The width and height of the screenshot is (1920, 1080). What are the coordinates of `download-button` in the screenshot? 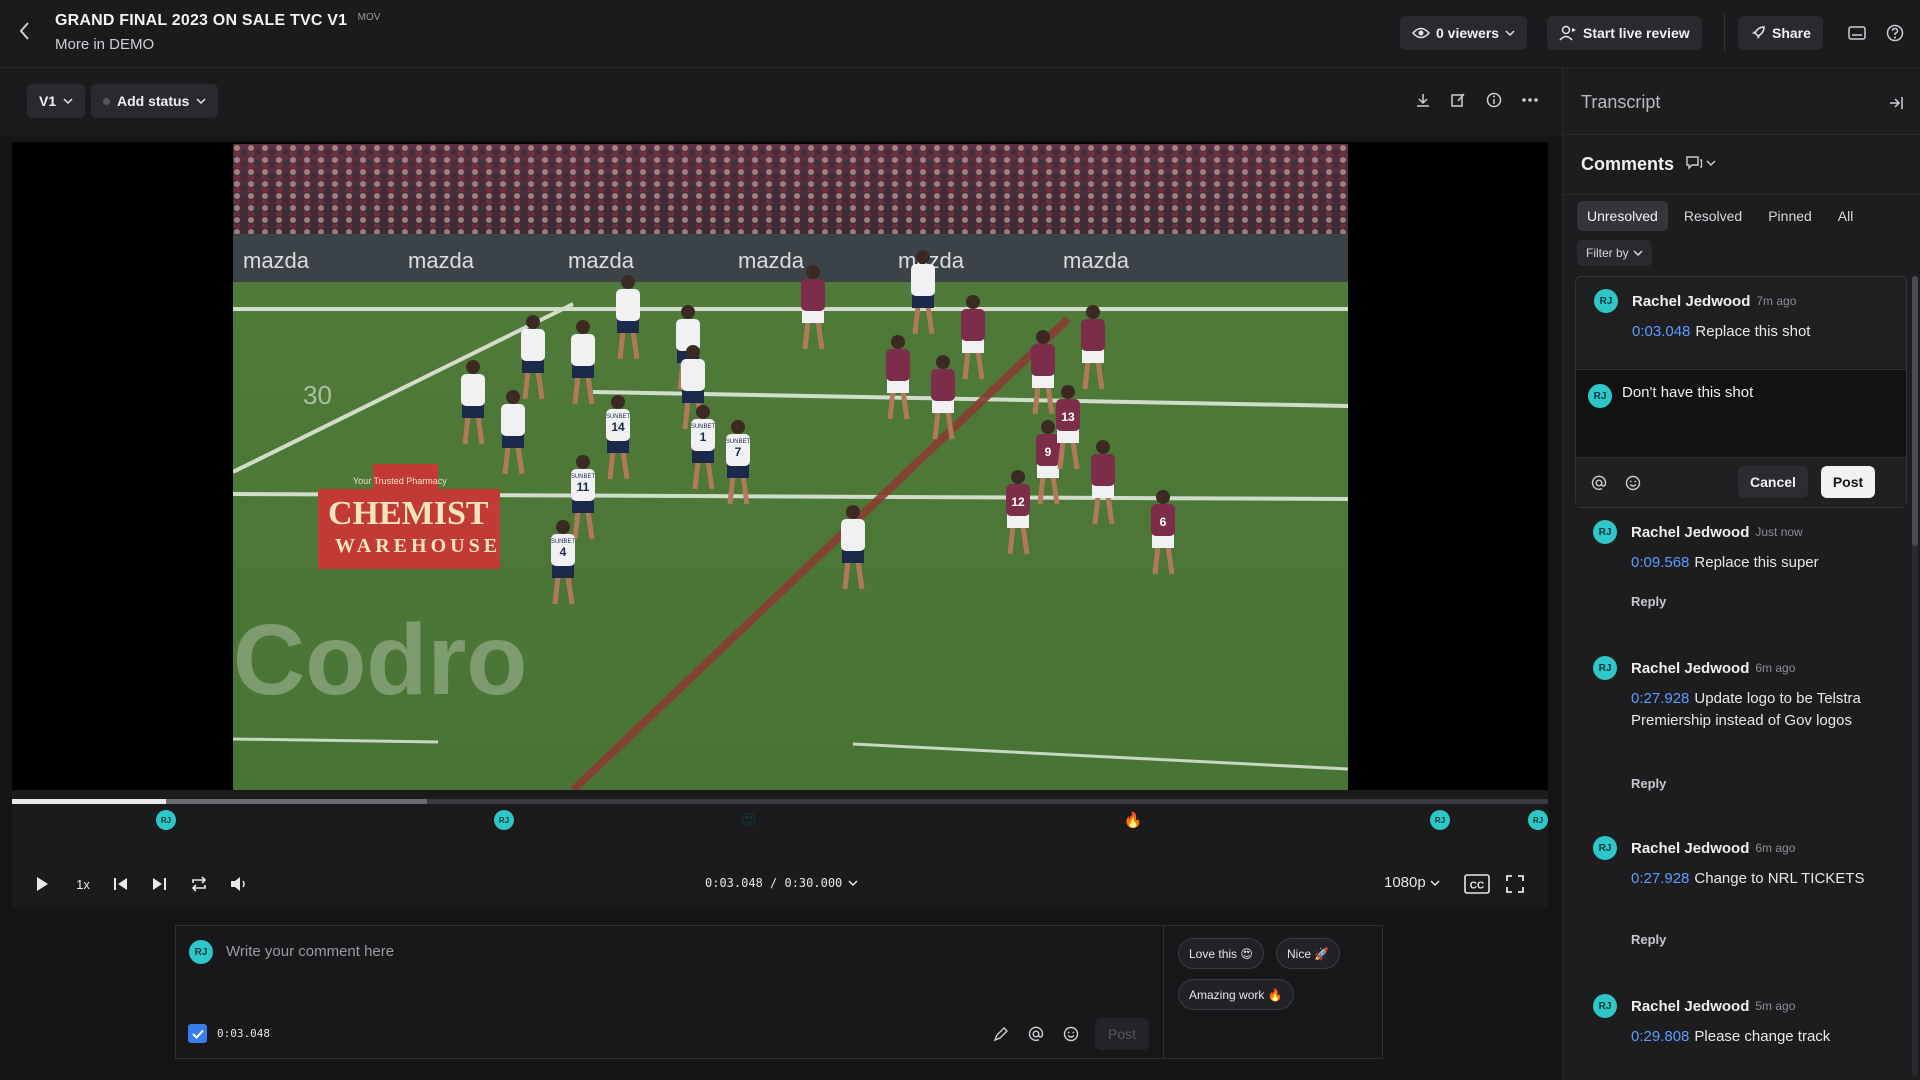 It's located at (1423, 100).